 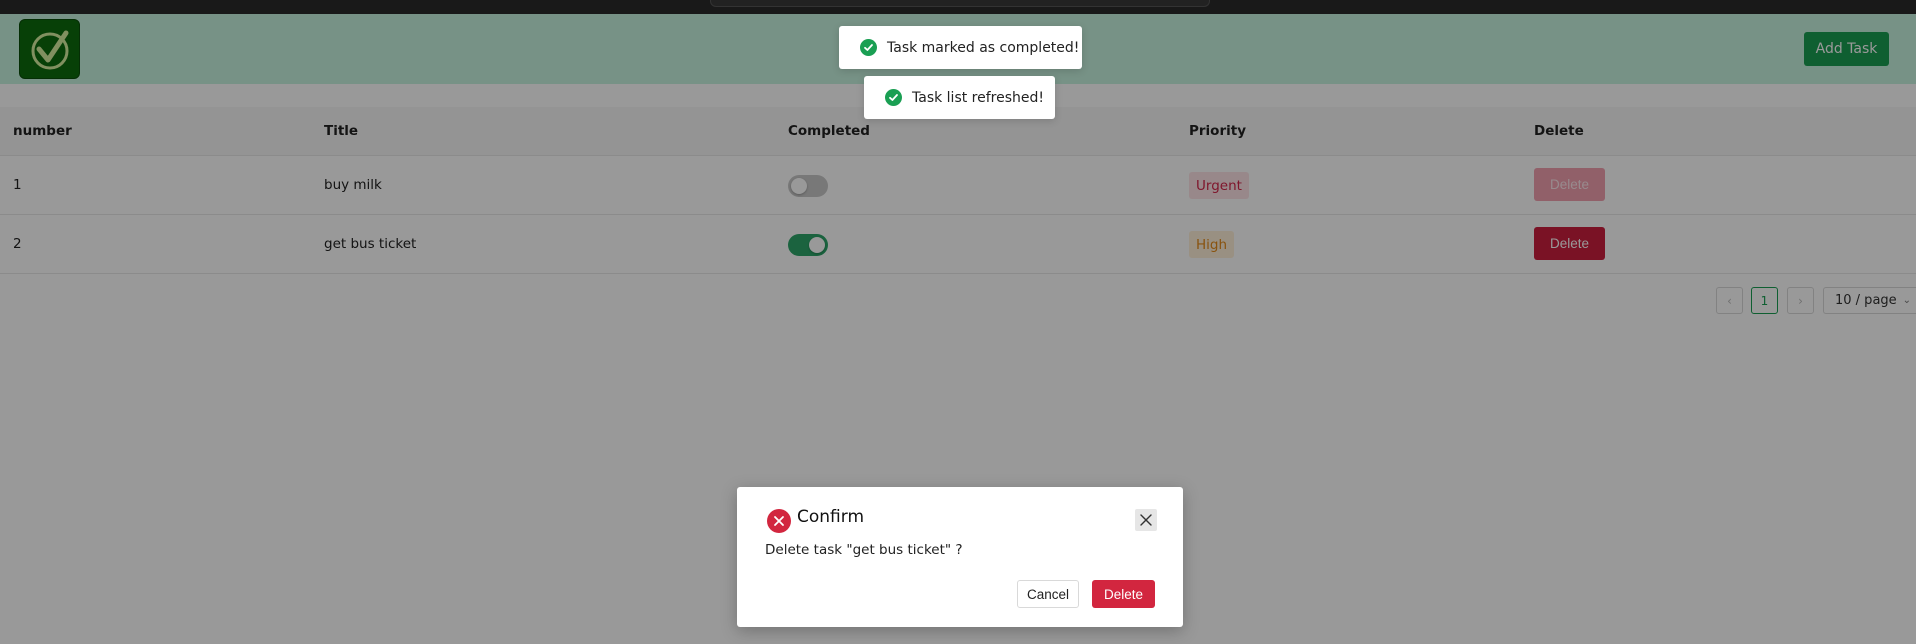 I want to click on toast-message: Task list refreshed!, so click(x=978, y=97).